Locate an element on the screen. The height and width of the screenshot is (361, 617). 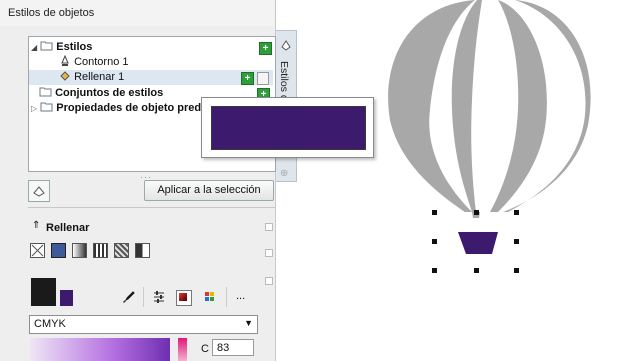
styles-tab-icon is located at coordinates (286, 45).